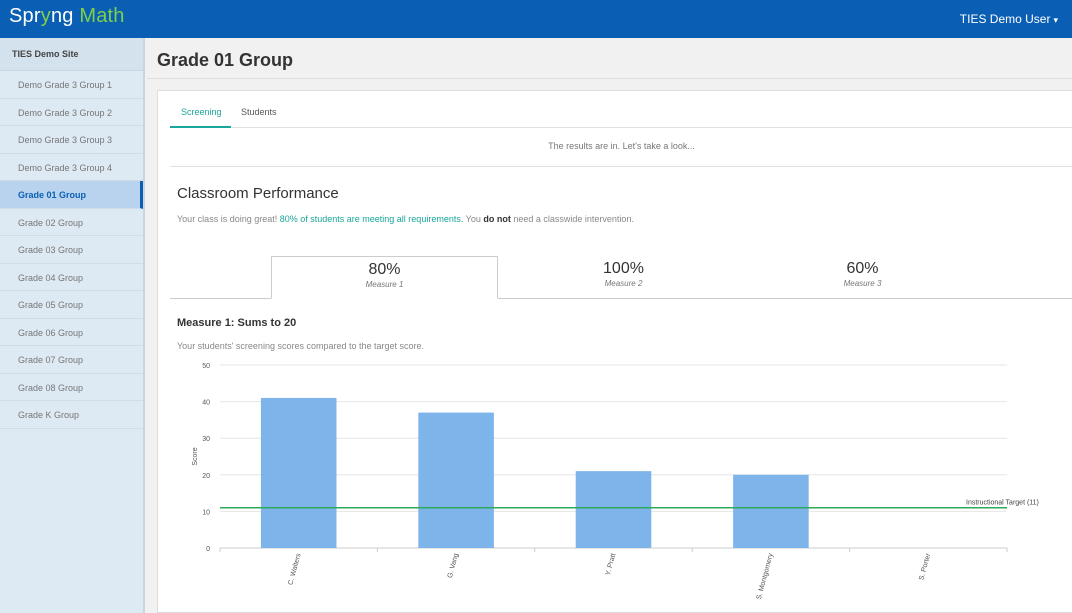 The image size is (1072, 613). What do you see at coordinates (765, 576) in the screenshot?
I see `x-tick-label: S. Montgomery` at bounding box center [765, 576].